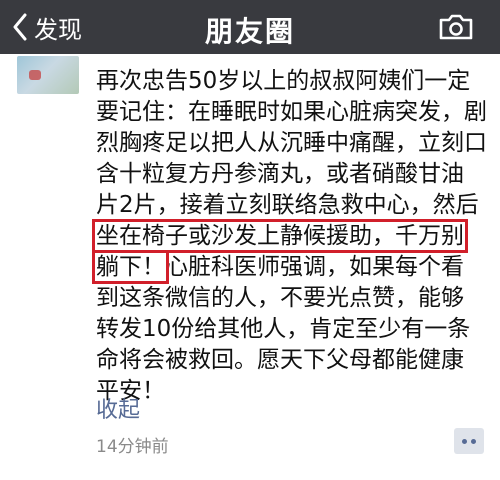 This screenshot has height=480, width=500. I want to click on camera-icon, so click(456, 29).